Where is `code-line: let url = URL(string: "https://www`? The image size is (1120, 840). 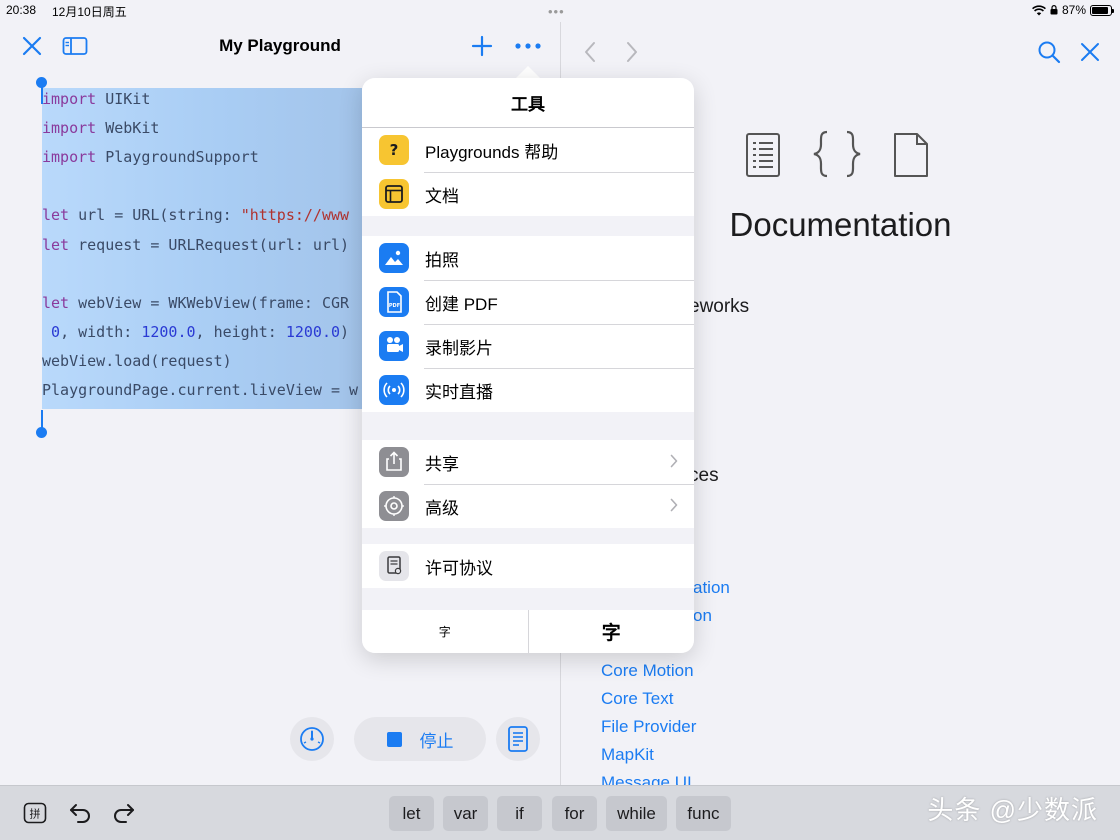
code-line: let url = URL(string: "https://www is located at coordinates (202, 216).